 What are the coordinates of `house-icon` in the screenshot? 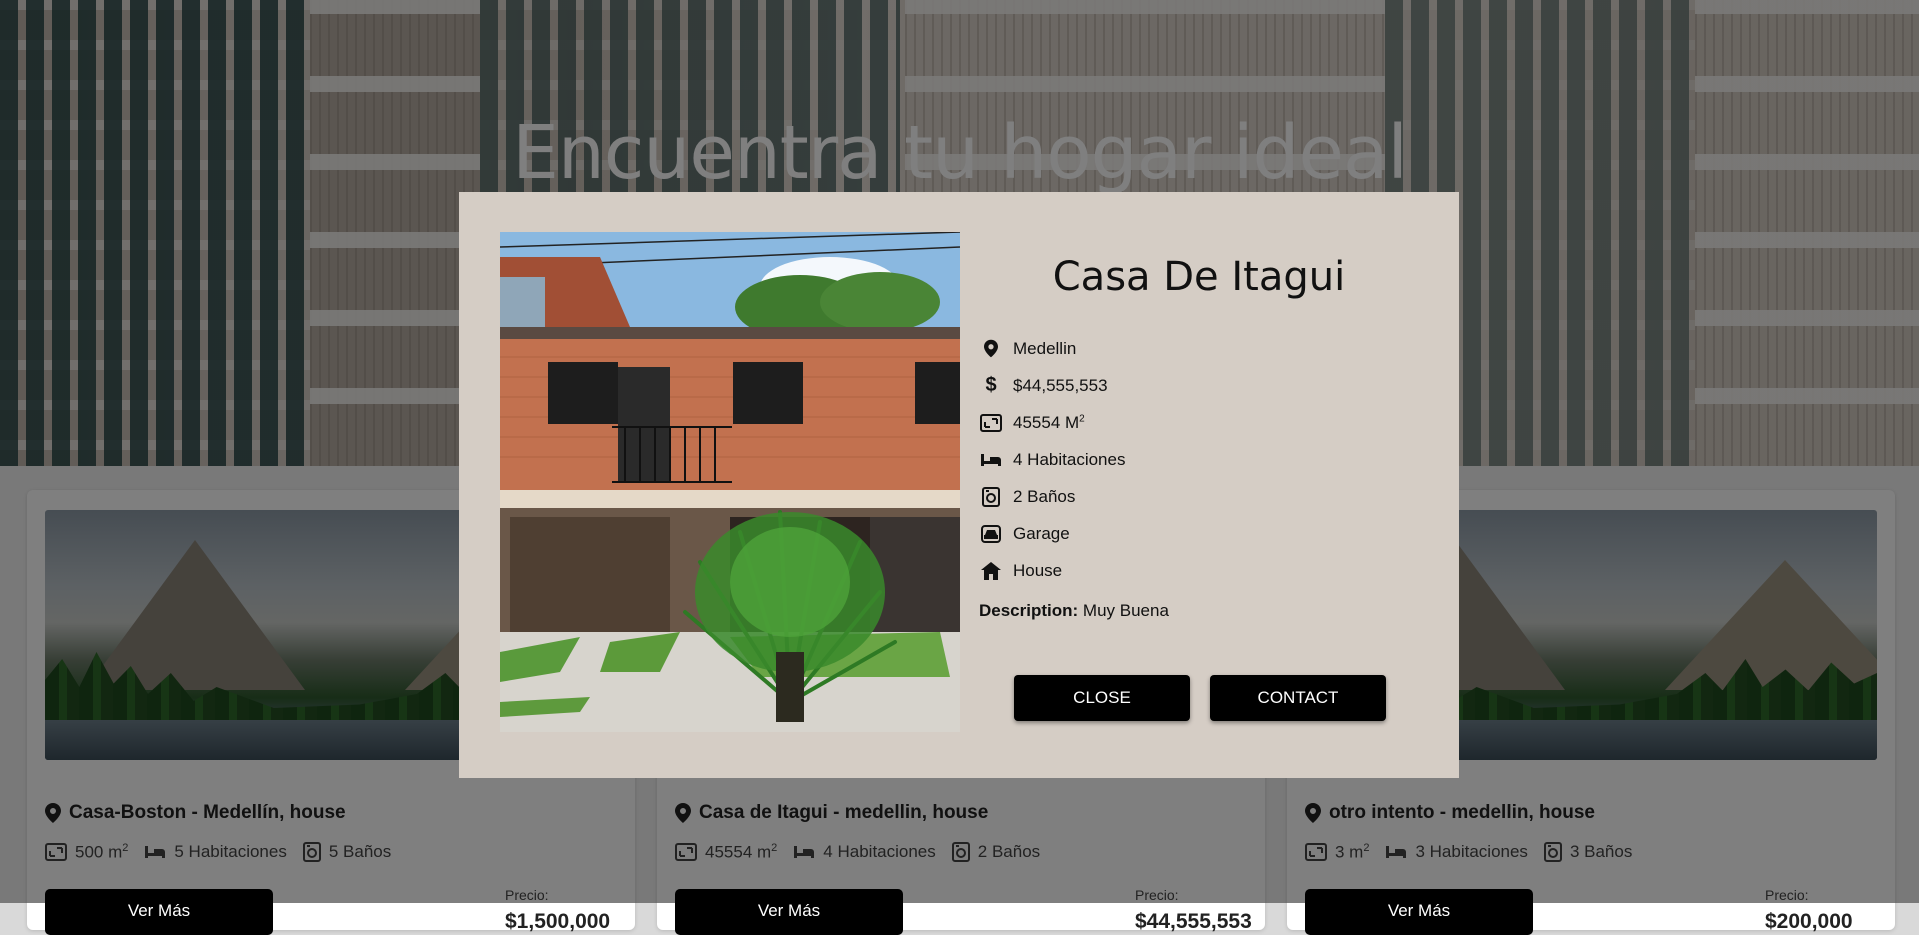 It's located at (991, 570).